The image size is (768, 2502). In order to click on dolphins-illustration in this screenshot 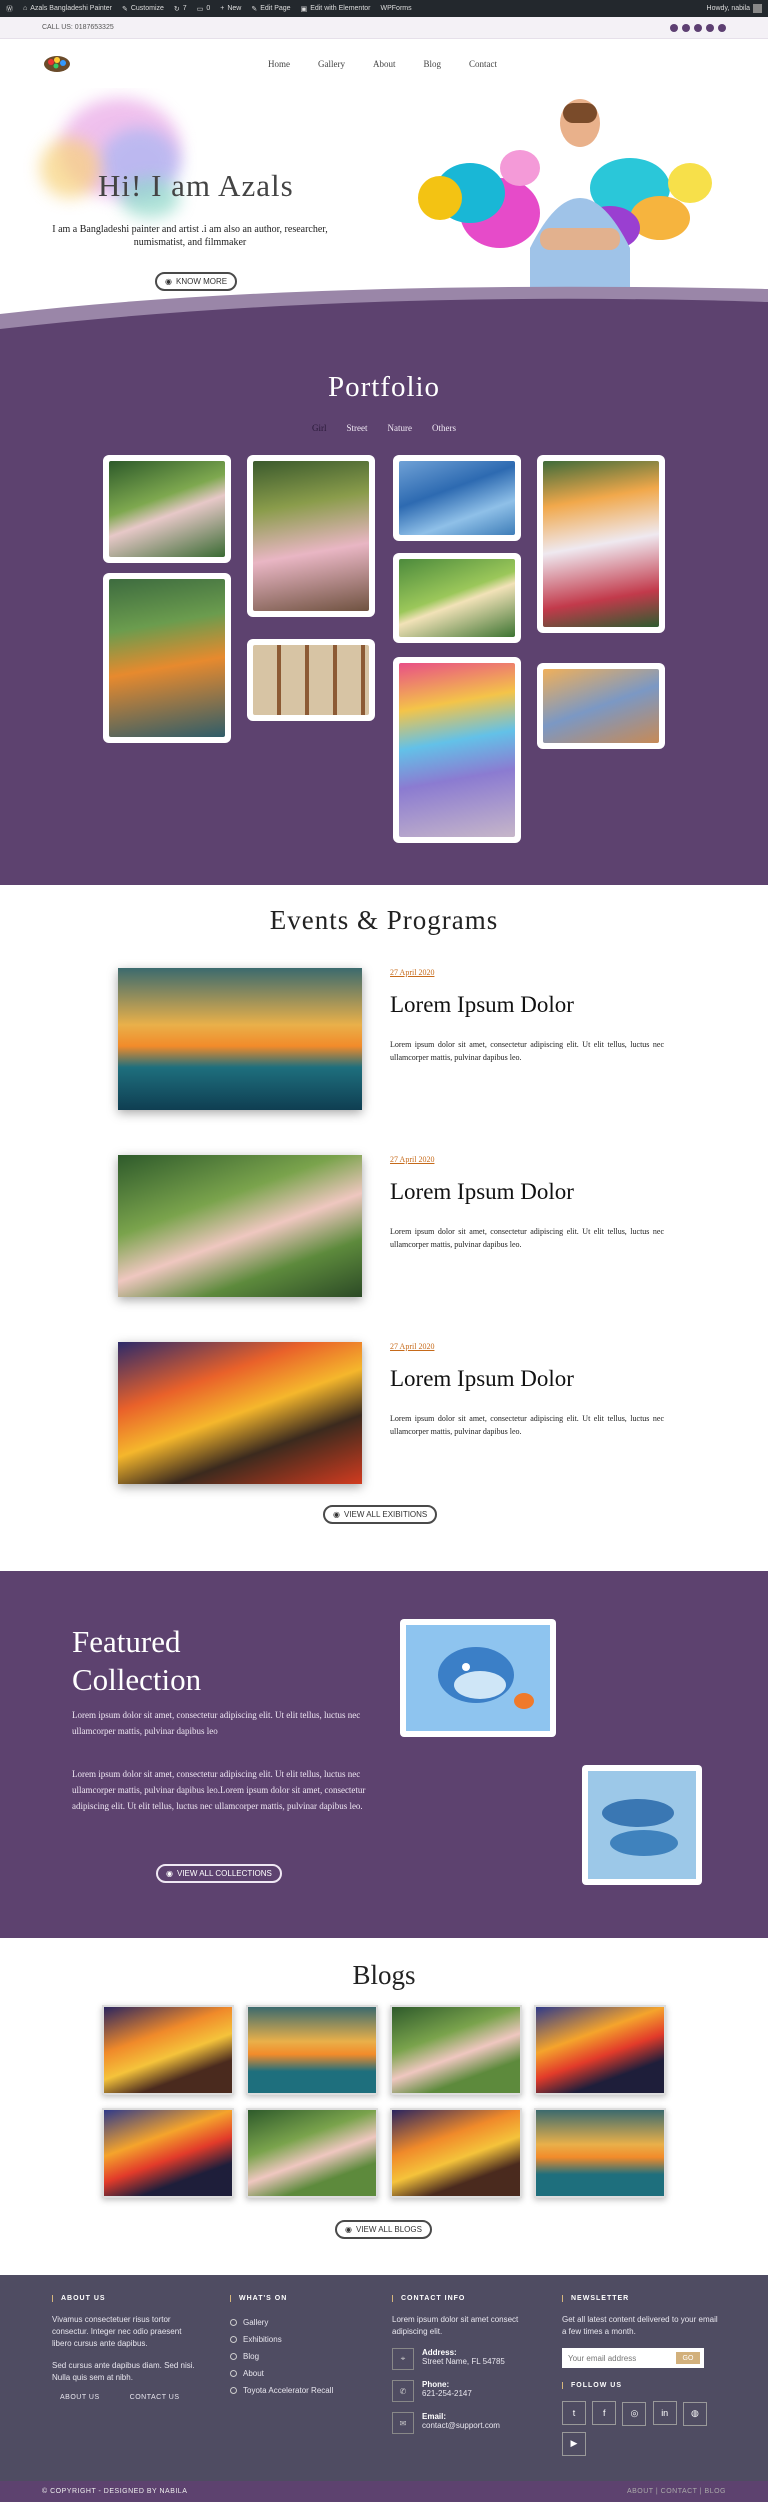, I will do `click(642, 1825)`.